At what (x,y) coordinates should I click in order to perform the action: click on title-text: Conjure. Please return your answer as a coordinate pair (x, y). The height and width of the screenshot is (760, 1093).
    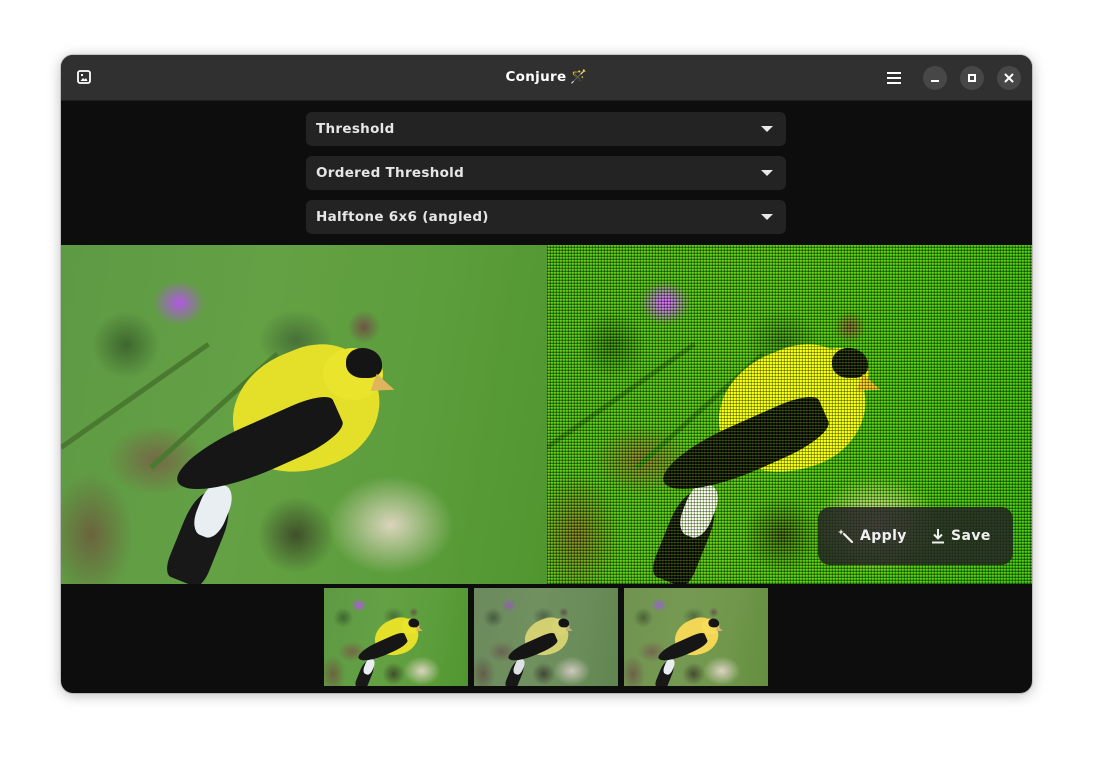
    Looking at the image, I should click on (536, 77).